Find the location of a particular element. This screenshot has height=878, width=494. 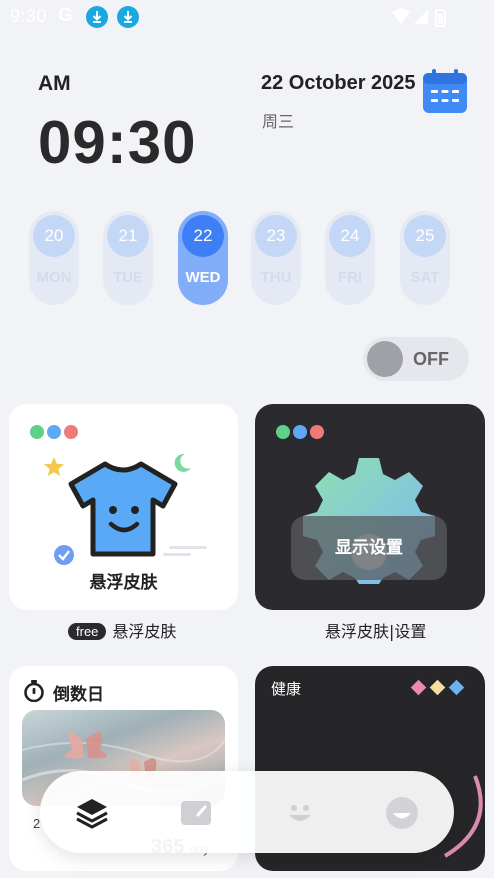

day-number: 20 is located at coordinates (54, 236).